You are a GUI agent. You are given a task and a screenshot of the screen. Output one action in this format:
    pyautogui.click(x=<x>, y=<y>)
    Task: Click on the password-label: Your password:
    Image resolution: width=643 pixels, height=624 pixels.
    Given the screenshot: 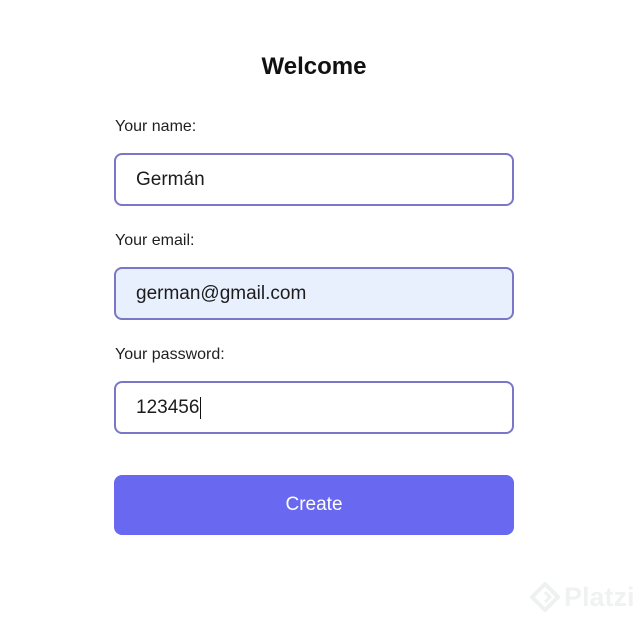 What is the action you would take?
    pyautogui.click(x=170, y=354)
    